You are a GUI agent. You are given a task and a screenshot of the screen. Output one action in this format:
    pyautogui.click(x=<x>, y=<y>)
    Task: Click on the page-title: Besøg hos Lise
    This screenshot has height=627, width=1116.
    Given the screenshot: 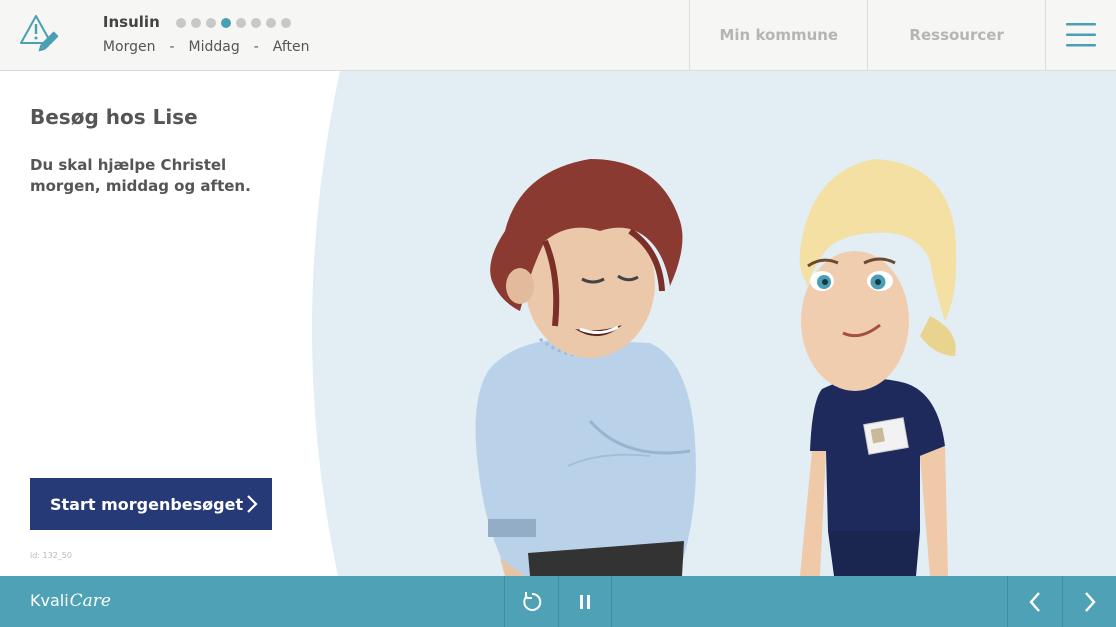 What is the action you would take?
    pyautogui.click(x=114, y=117)
    